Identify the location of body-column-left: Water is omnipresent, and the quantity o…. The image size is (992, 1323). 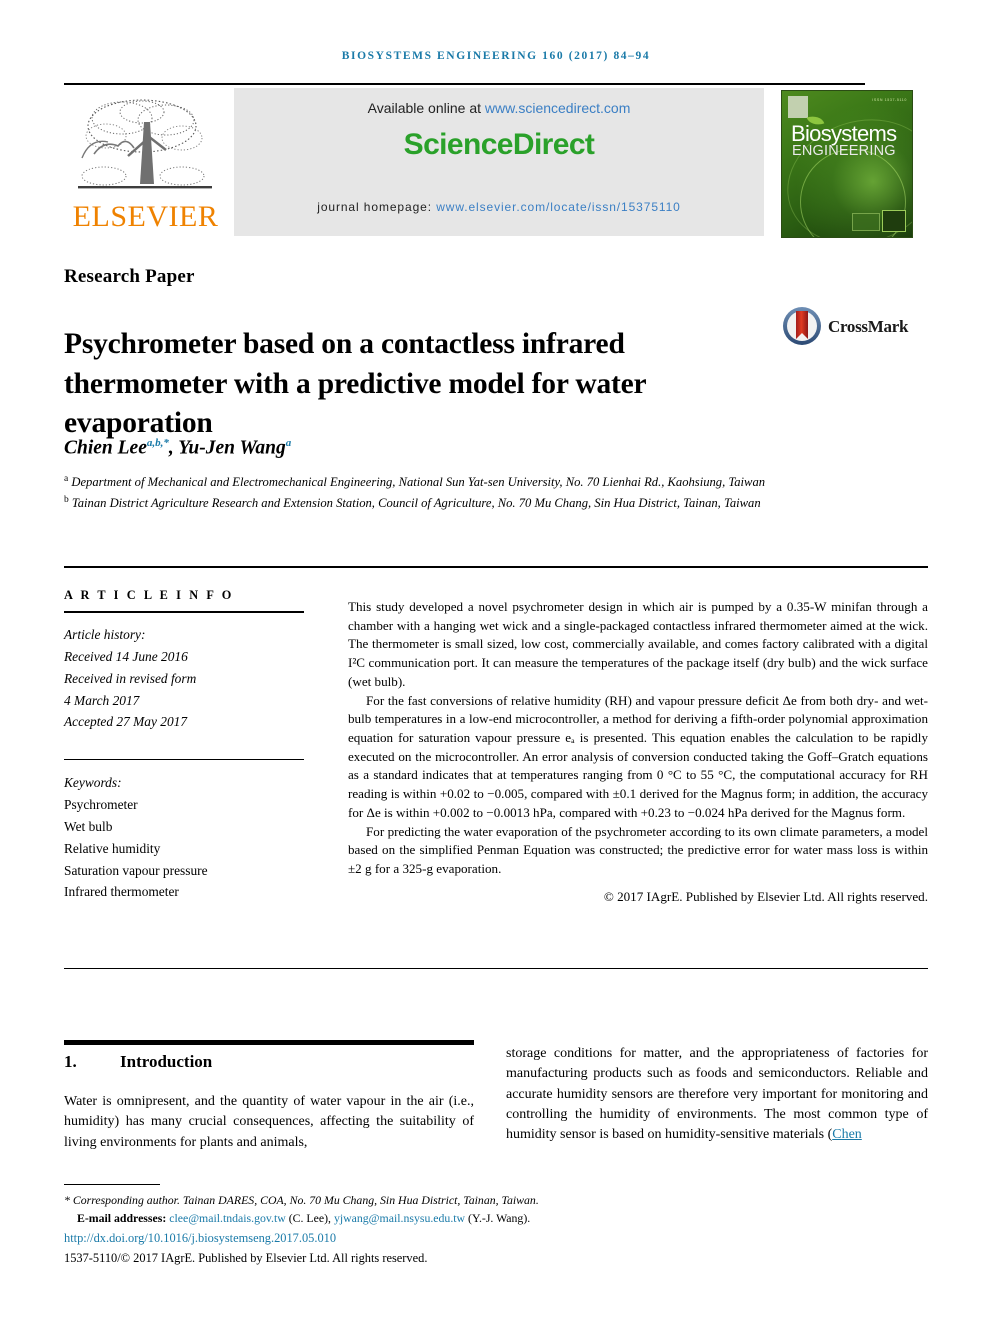
(269, 1122).